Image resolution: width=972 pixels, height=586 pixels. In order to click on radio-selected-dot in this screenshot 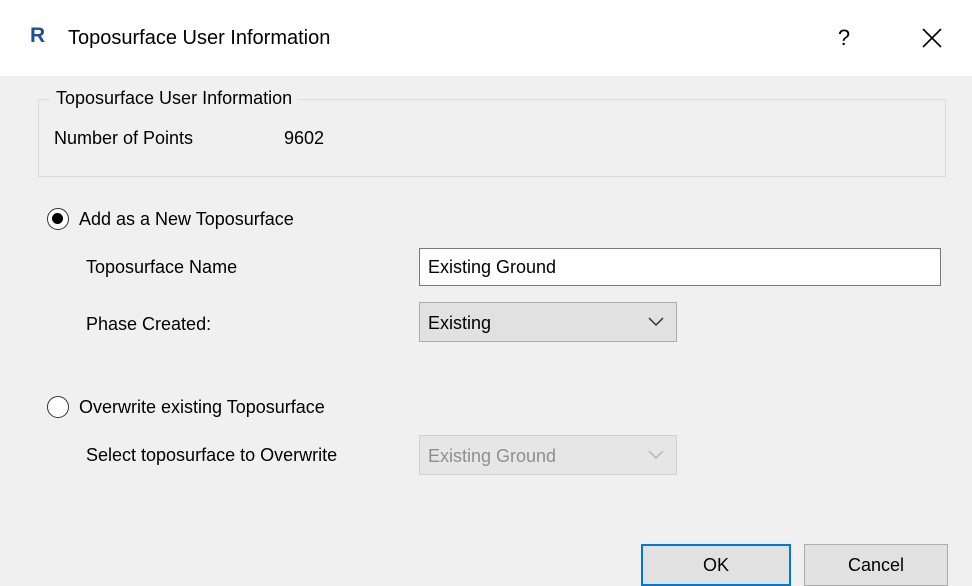, I will do `click(57, 218)`.